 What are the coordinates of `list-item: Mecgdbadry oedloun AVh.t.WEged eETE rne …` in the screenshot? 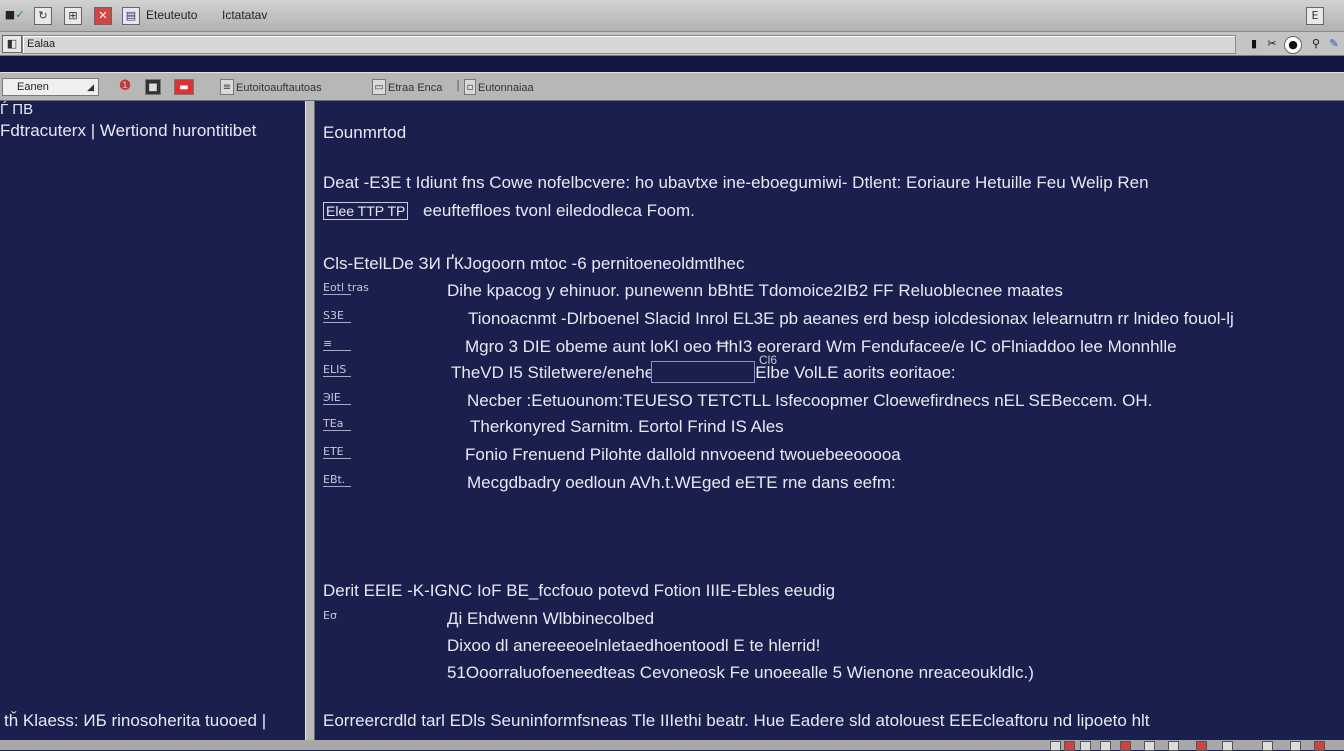 It's located at (681, 482).